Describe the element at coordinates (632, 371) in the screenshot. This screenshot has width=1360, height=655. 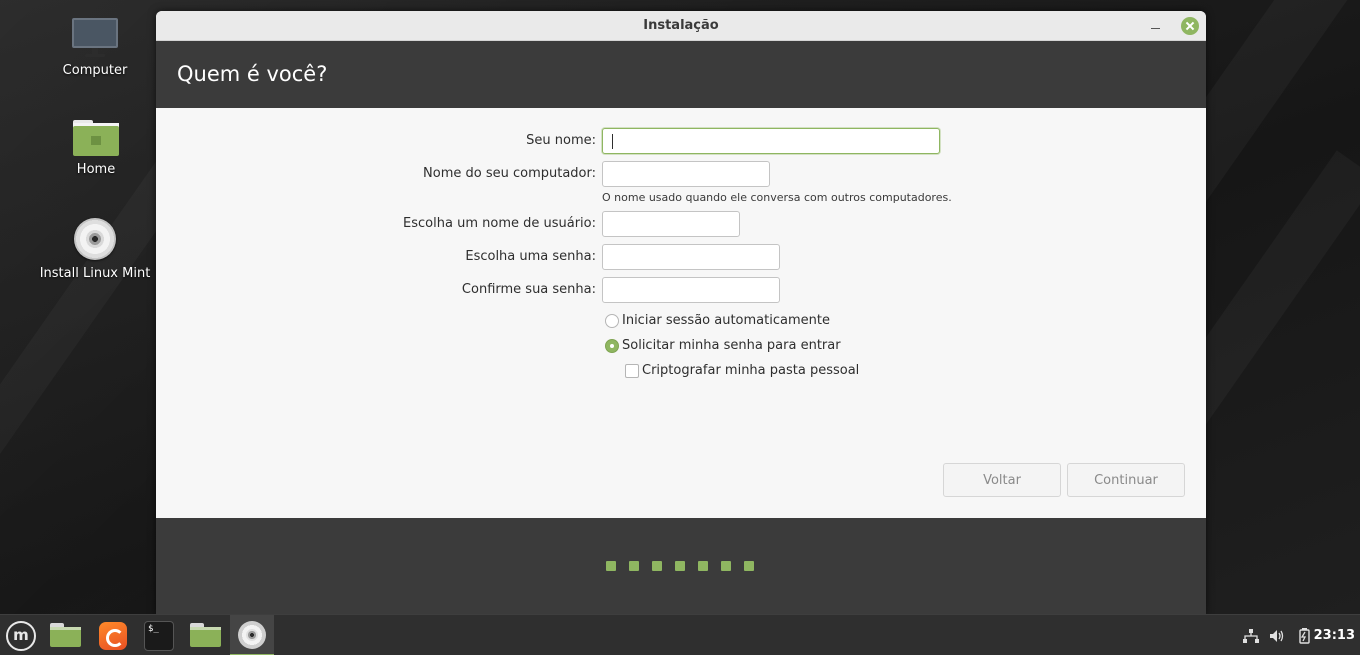
I see `encrypt-home-checkbox` at that location.